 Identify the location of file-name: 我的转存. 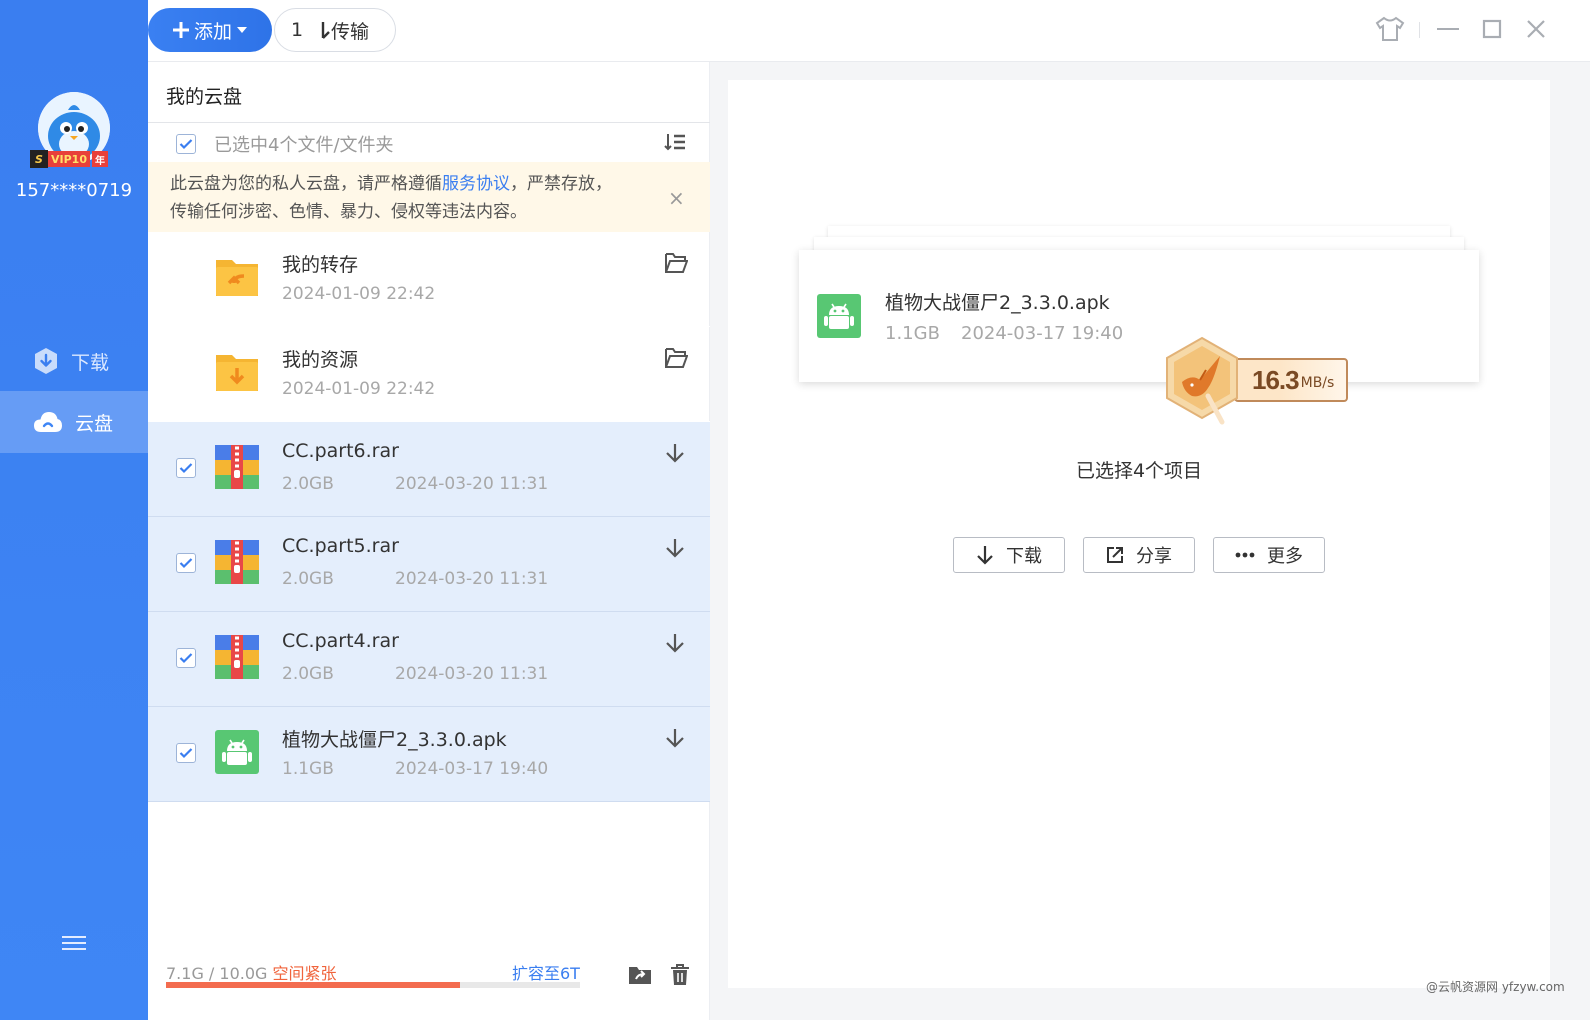
(320, 265).